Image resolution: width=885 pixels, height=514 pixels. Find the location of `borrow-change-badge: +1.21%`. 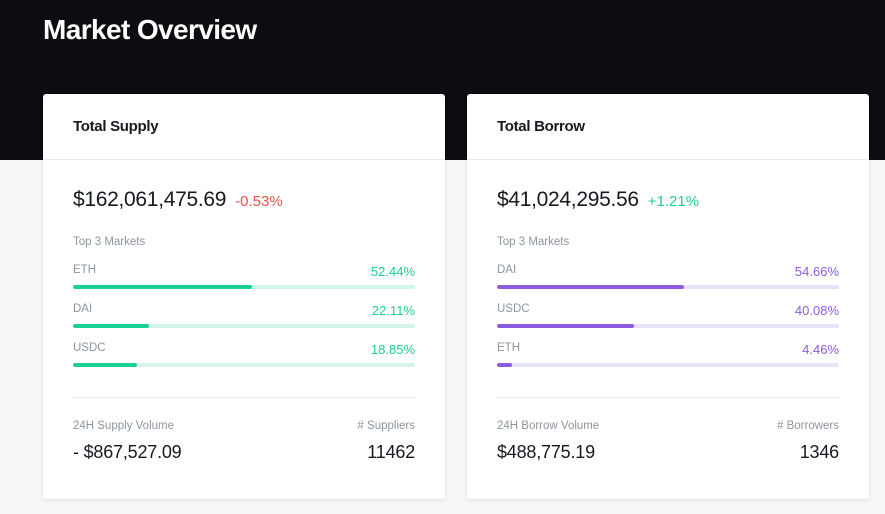

borrow-change-badge: +1.21% is located at coordinates (673, 201).